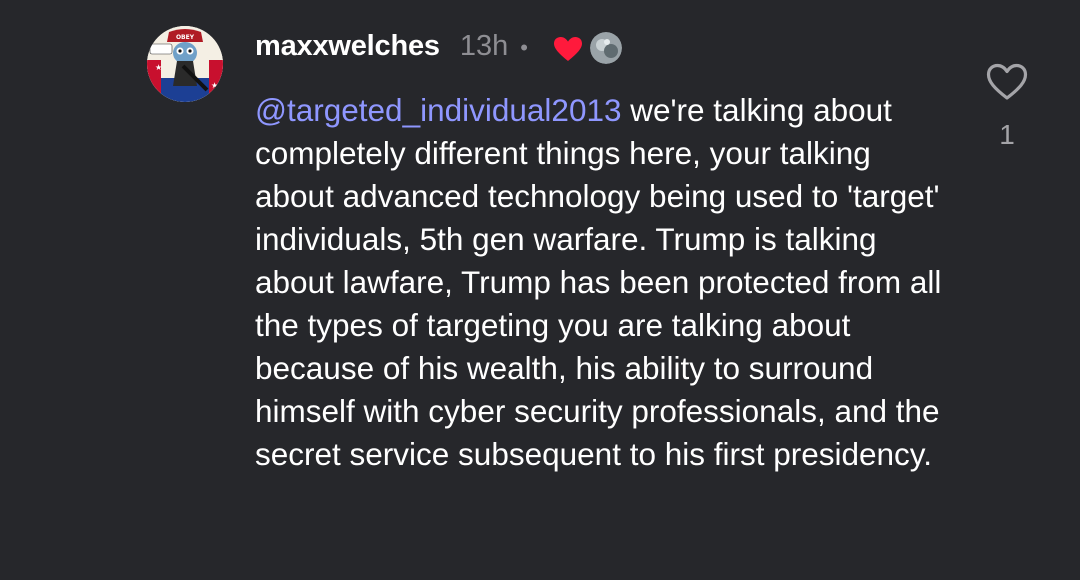 Image resolution: width=1080 pixels, height=580 pixels. What do you see at coordinates (1007, 84) in the screenshot?
I see `heart-outline-icon` at bounding box center [1007, 84].